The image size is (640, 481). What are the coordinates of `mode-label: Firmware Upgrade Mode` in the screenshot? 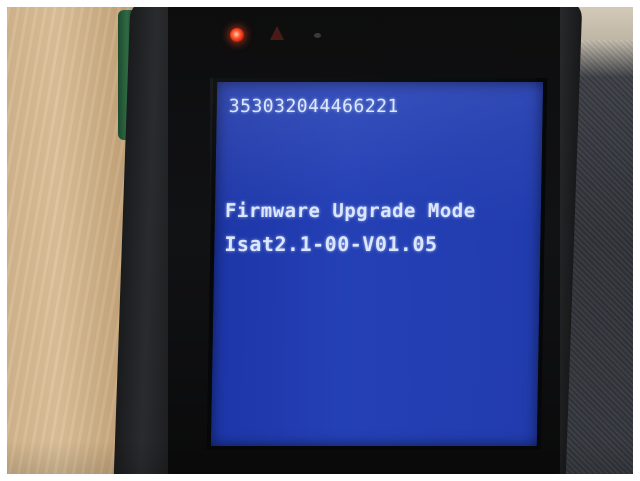 It's located at (350, 211).